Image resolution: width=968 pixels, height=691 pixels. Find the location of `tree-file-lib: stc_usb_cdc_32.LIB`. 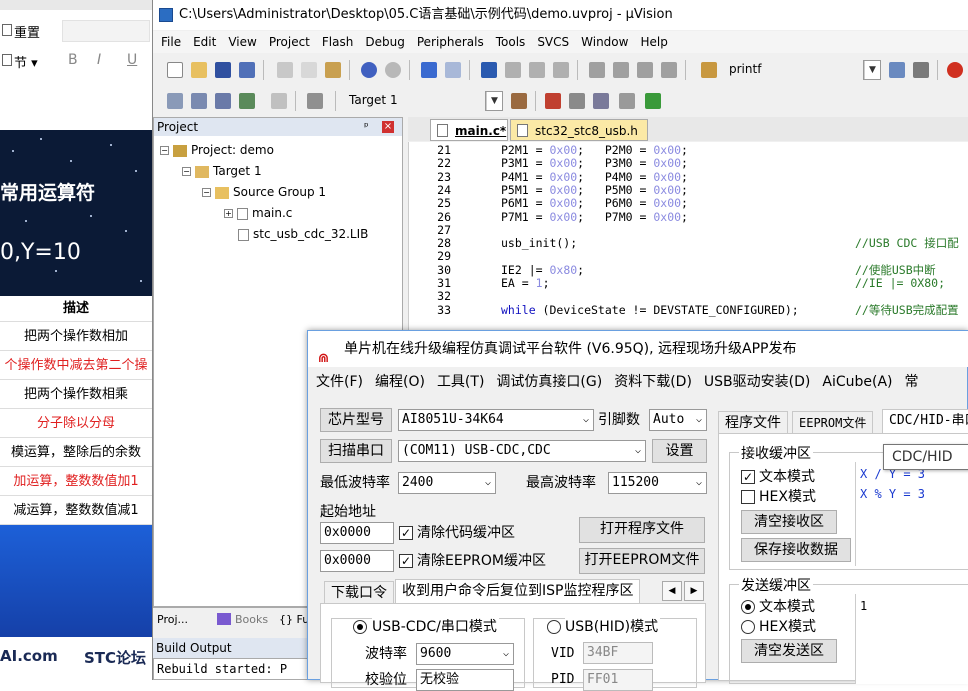

tree-file-lib: stc_usb_cdc_32.LIB is located at coordinates (303, 234).